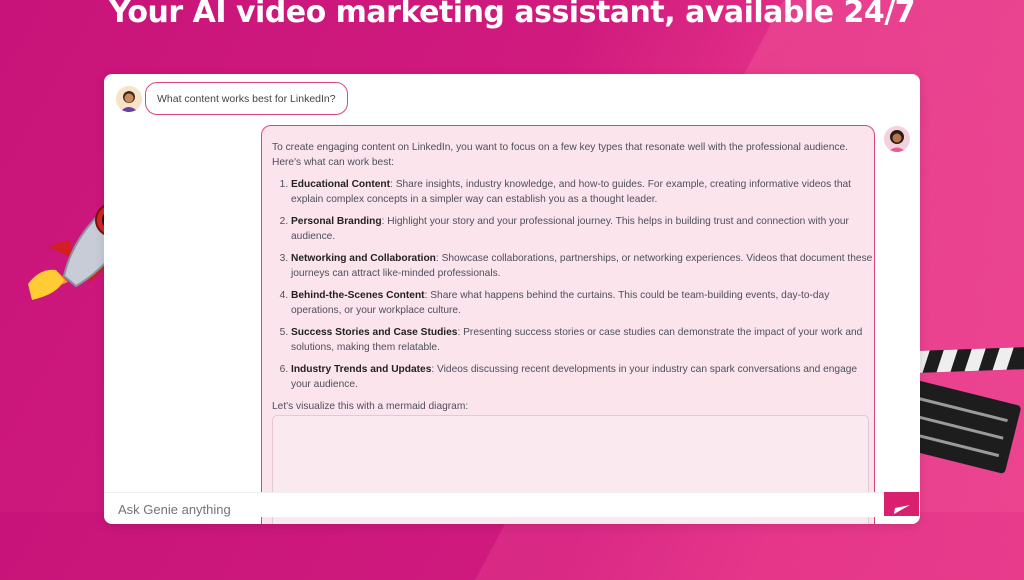  What do you see at coordinates (341, 184) in the screenshot?
I see `list-item-title: Educational Content` at bounding box center [341, 184].